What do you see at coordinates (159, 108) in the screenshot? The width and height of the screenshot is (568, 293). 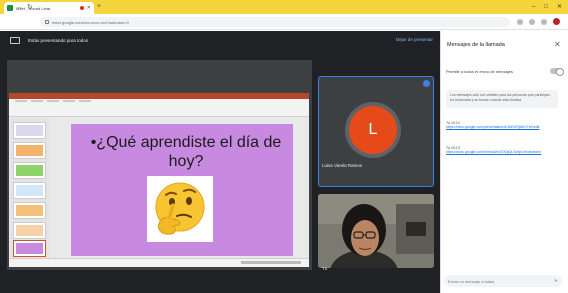 I see `ppt-ribbon` at bounding box center [159, 108].